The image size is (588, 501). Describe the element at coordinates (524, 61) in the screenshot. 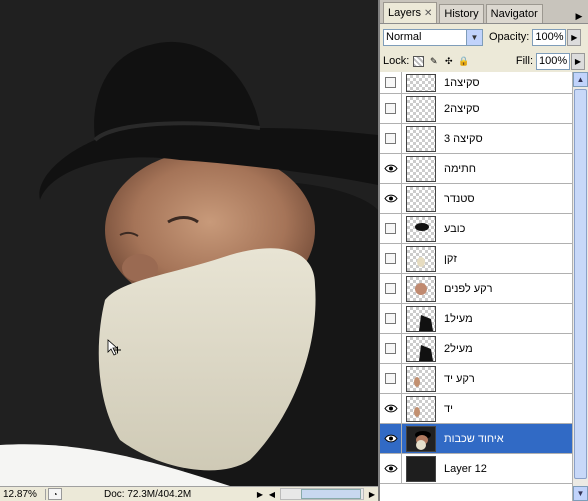

I see `fill-label: Fill:` at that location.